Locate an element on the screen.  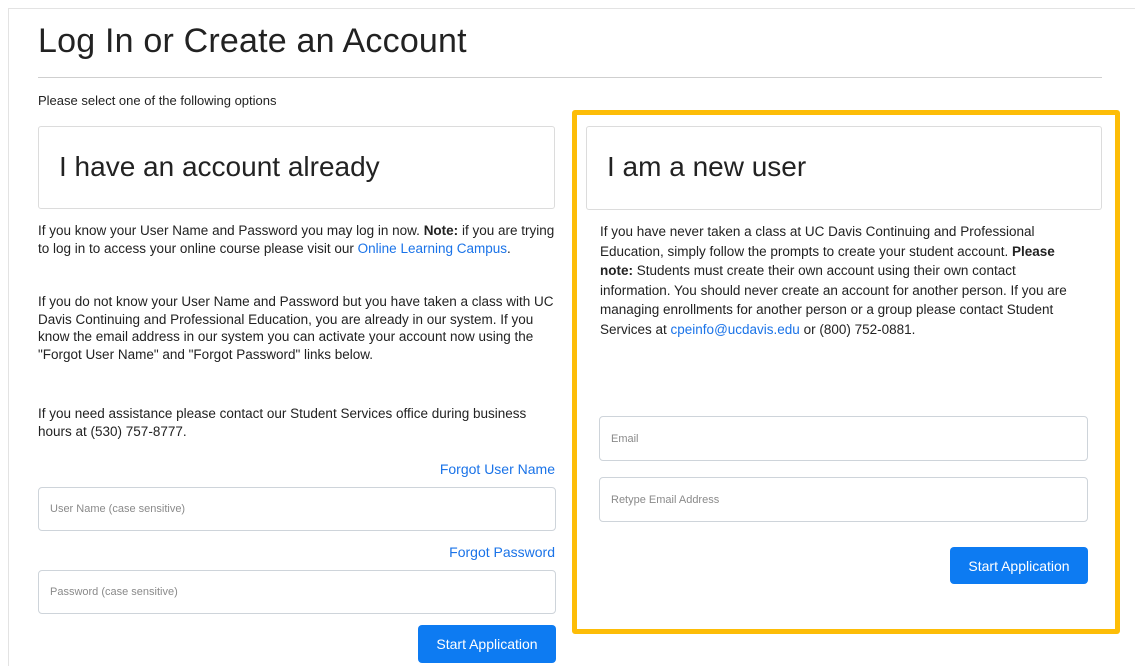
note-label: Note: is located at coordinates (441, 230).